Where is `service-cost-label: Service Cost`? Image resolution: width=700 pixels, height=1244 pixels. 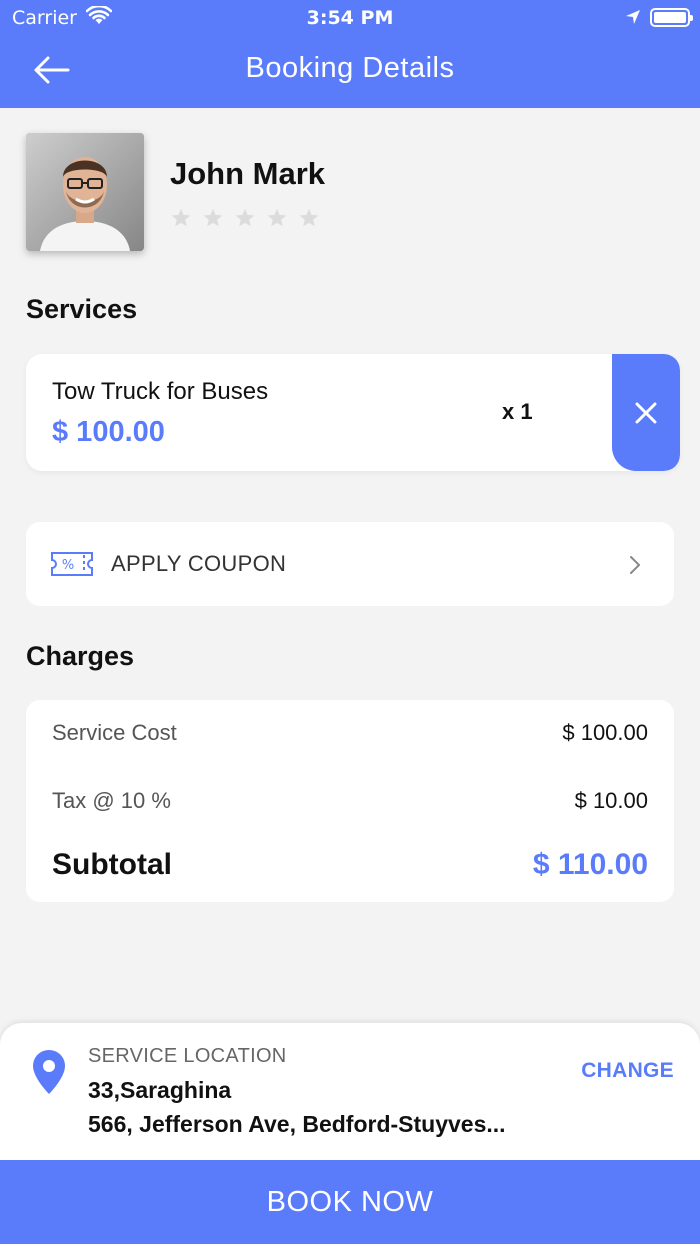 service-cost-label: Service Cost is located at coordinates (114, 732).